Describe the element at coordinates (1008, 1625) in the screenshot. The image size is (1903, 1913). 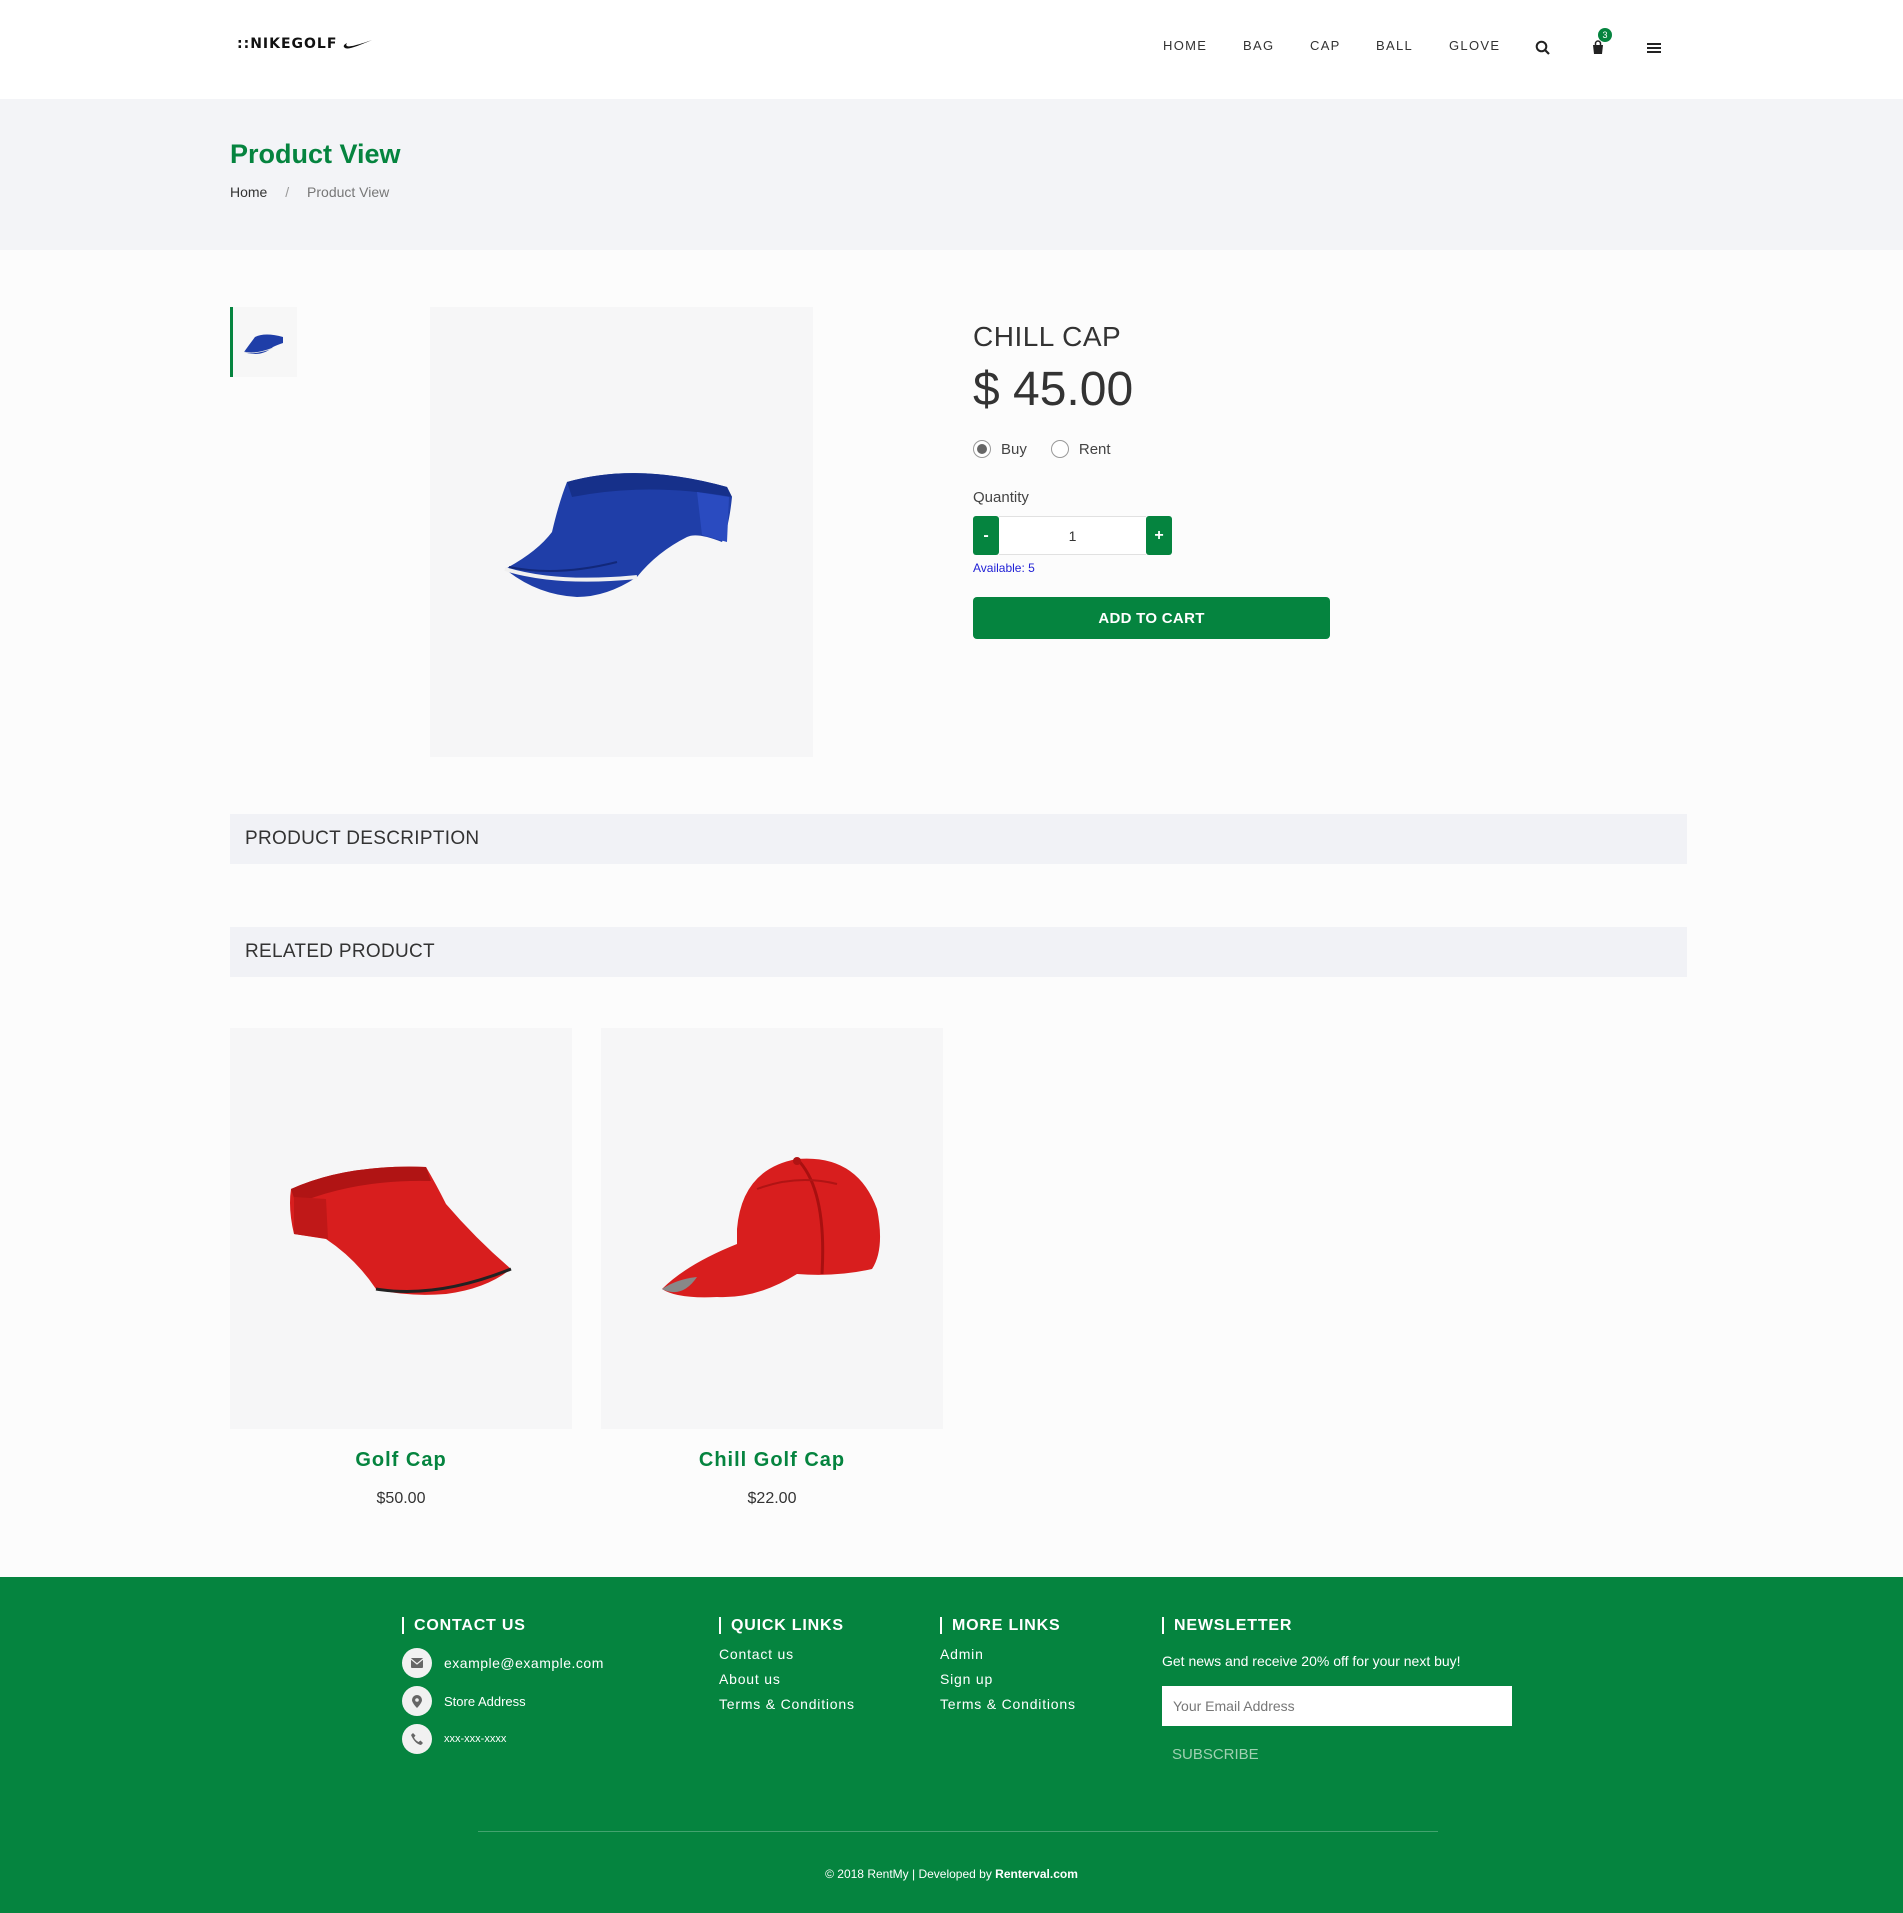
I see `footer-more-links-heading: MORE LINKS` at that location.